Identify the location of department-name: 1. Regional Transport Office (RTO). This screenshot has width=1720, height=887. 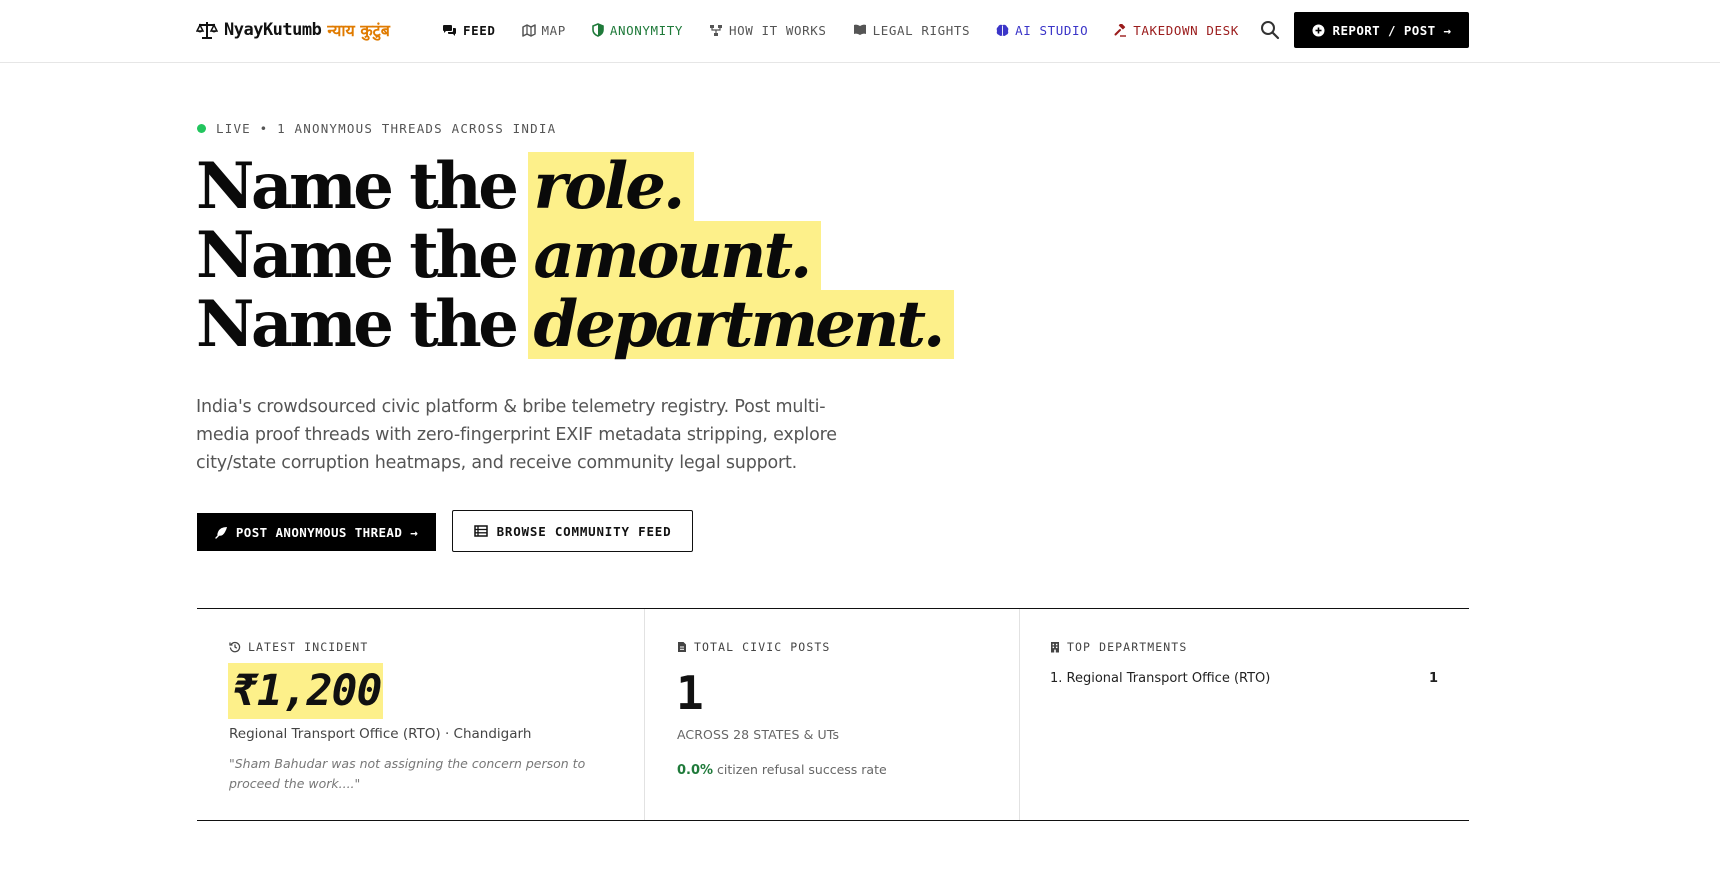
(1160, 678).